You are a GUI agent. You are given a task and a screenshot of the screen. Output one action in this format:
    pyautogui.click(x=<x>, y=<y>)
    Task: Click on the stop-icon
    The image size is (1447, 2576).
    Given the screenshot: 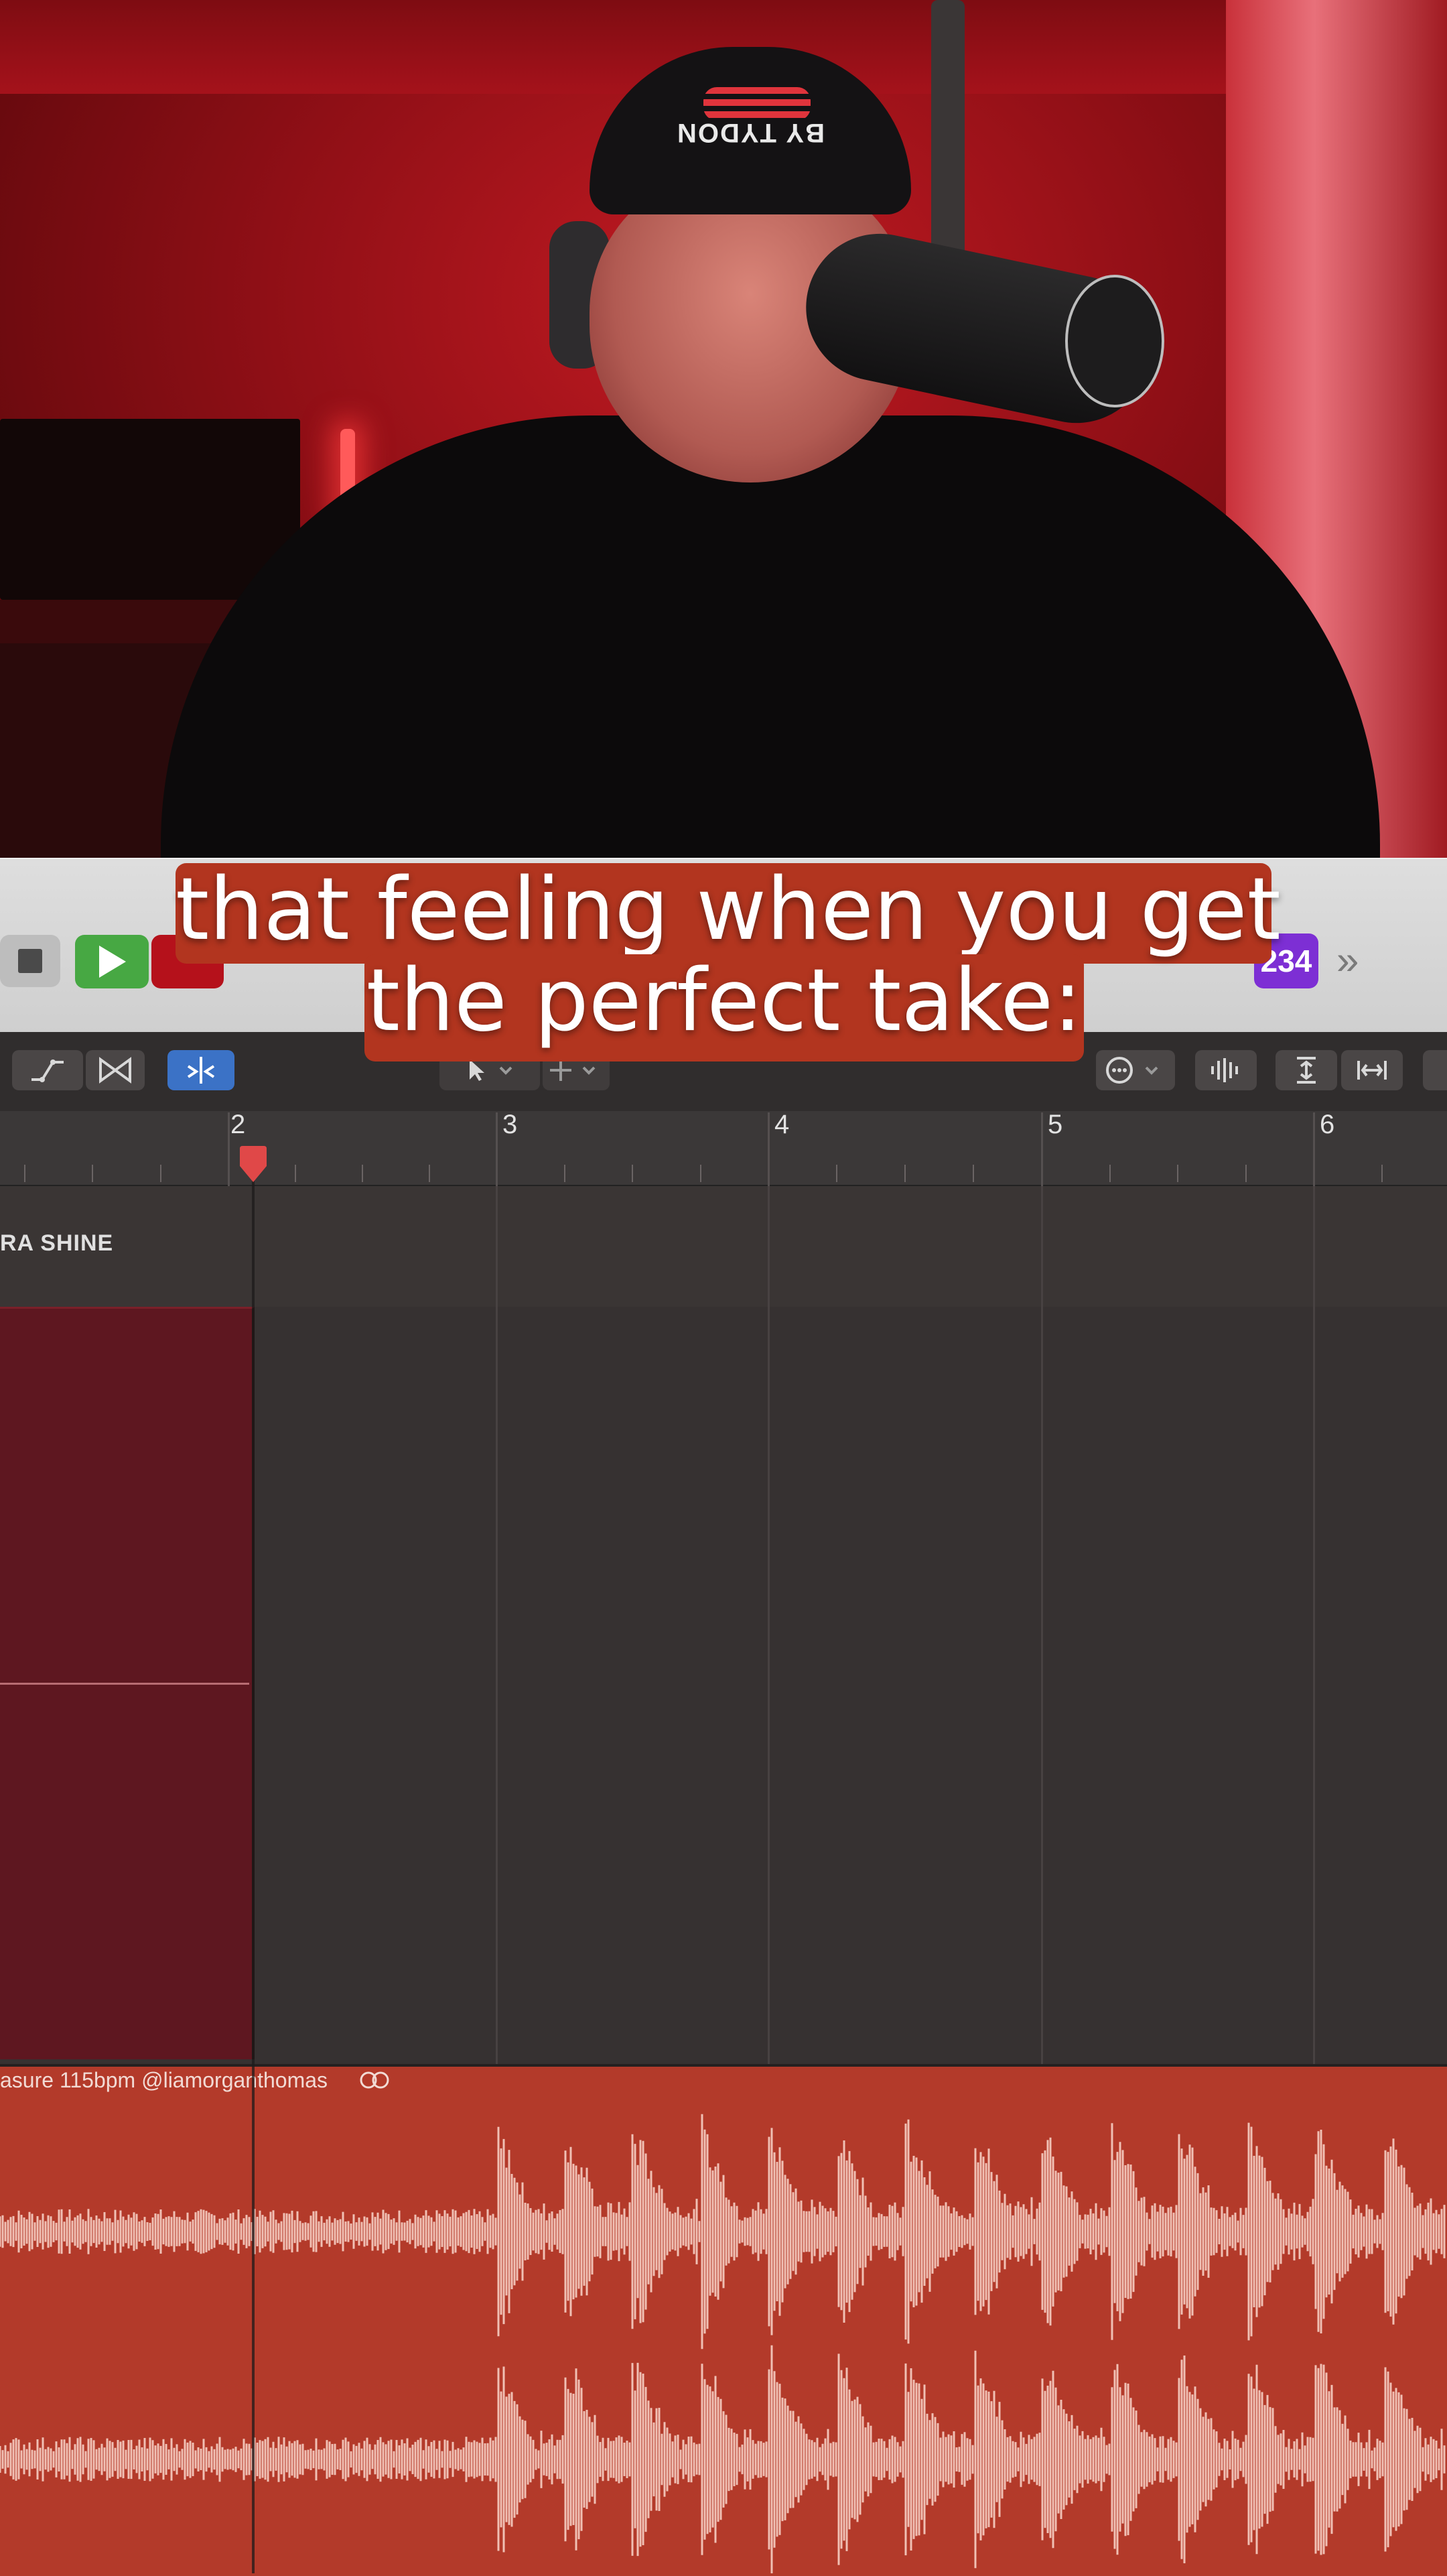 What is the action you would take?
    pyautogui.click(x=30, y=961)
    